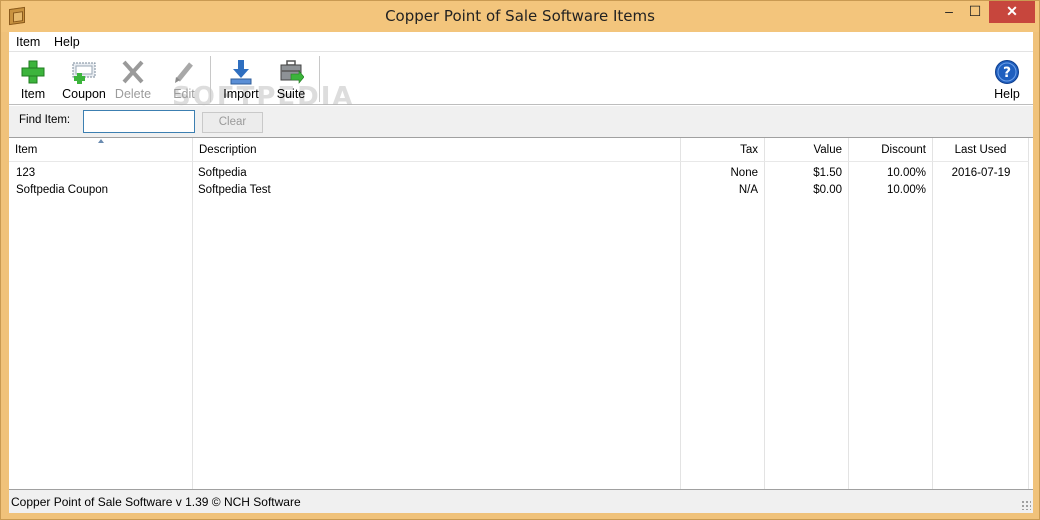 This screenshot has height=520, width=1040. What do you see at coordinates (1012, 12) in the screenshot?
I see `close-button: ✕` at bounding box center [1012, 12].